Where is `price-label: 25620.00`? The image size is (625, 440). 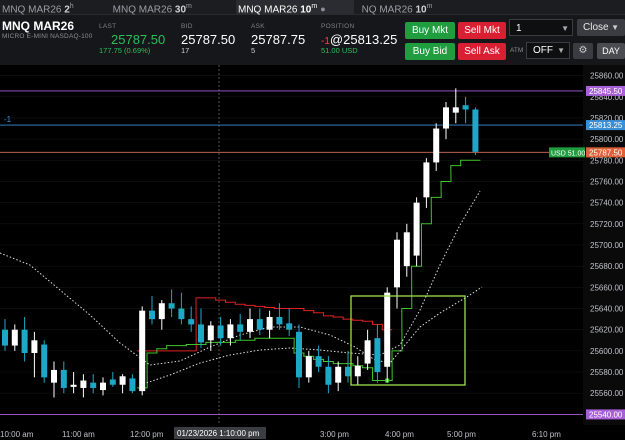 price-label: 25620.00 is located at coordinates (607, 330).